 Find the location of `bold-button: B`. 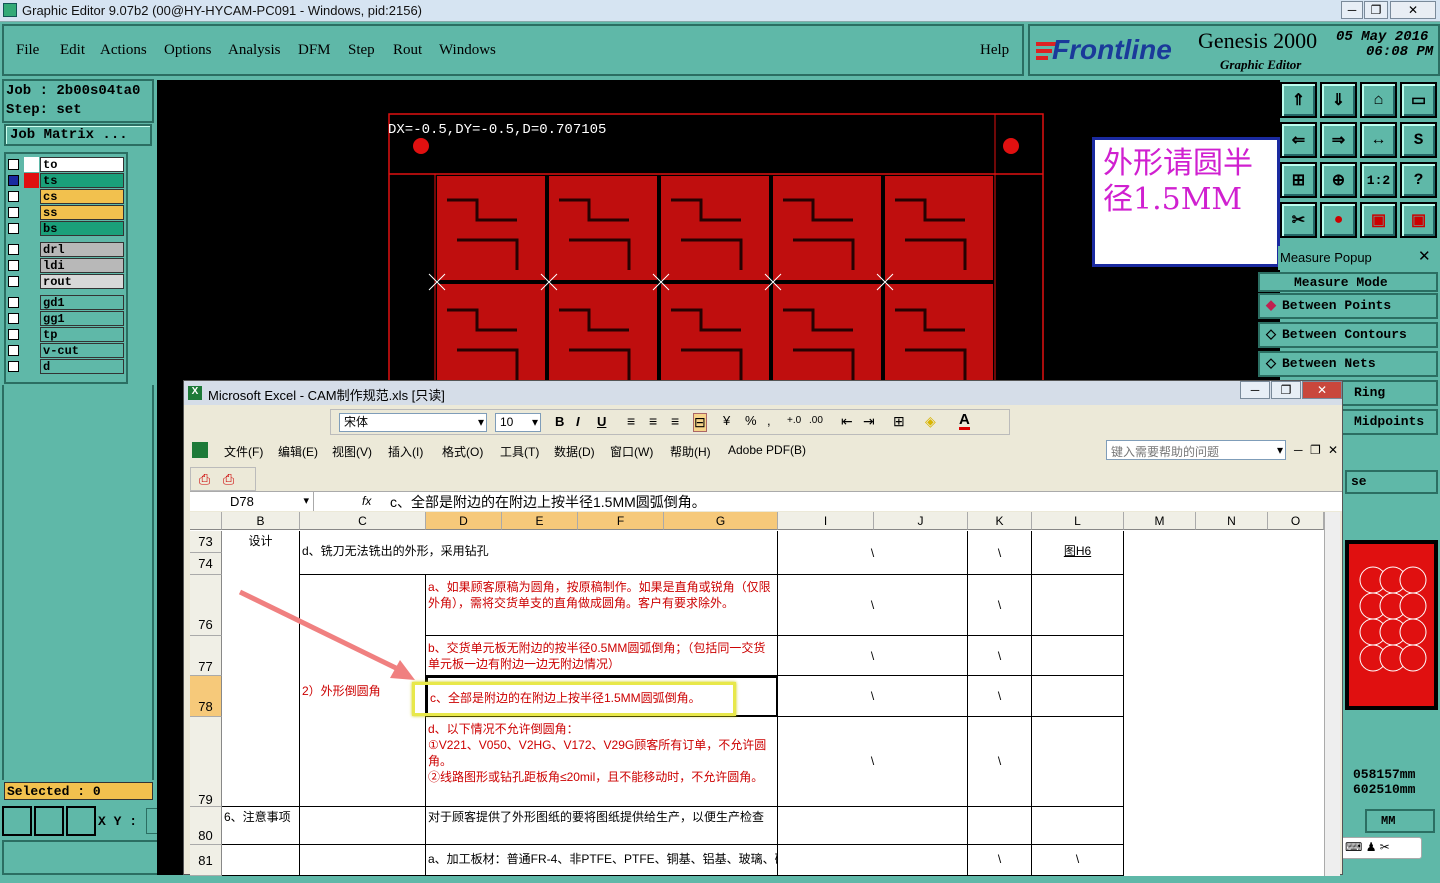

bold-button: B is located at coordinates (559, 421).